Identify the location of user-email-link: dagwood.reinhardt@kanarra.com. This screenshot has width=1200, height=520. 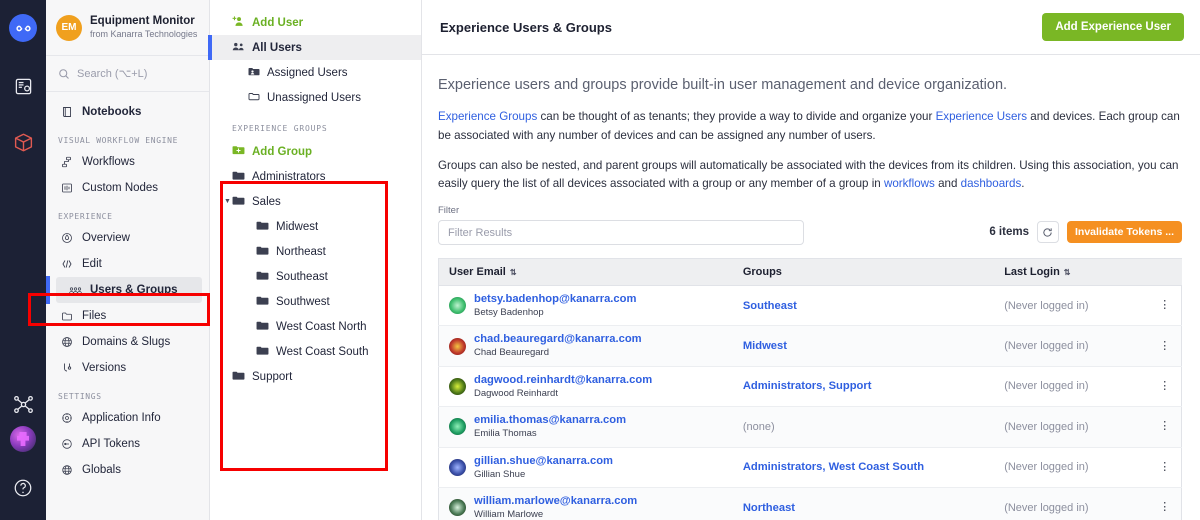
(563, 380).